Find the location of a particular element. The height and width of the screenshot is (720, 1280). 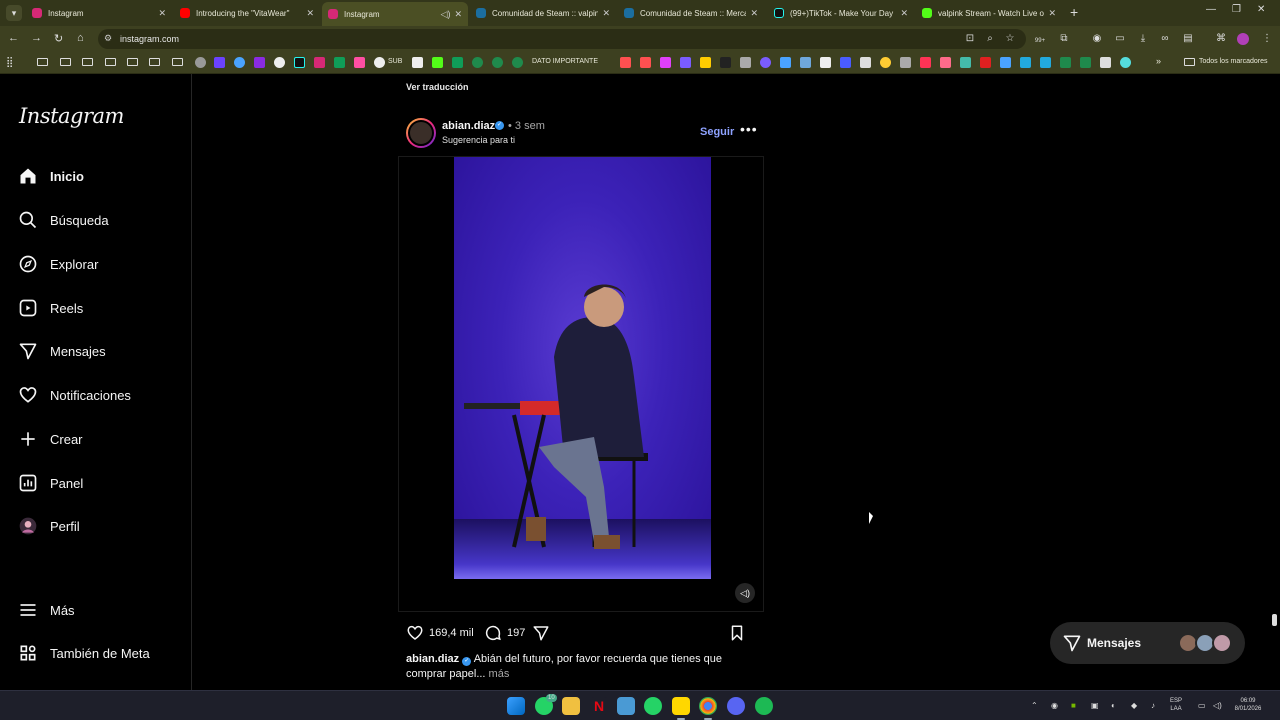

all-bookmarks: Todos los marcadores is located at coordinates (1233, 61).